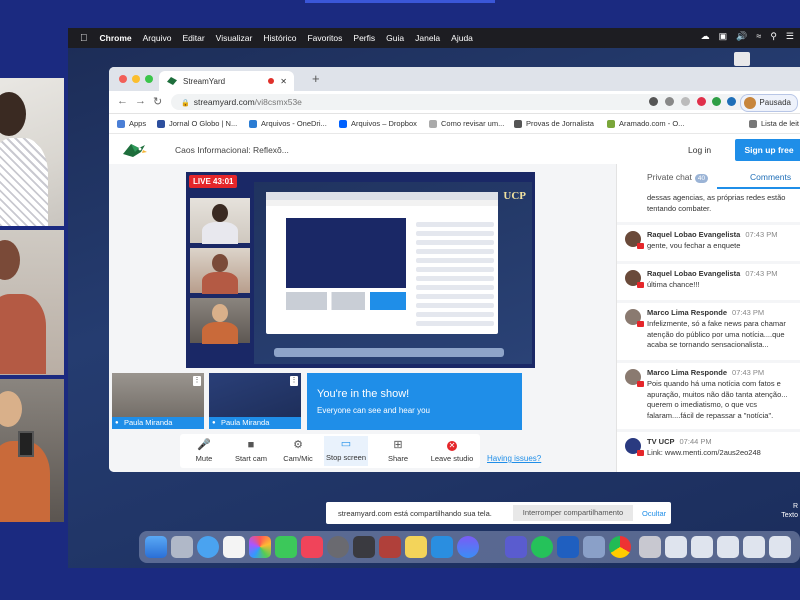 This screenshot has height=600, width=800. I want to click on screen-record-icon: ▣, so click(723, 36).